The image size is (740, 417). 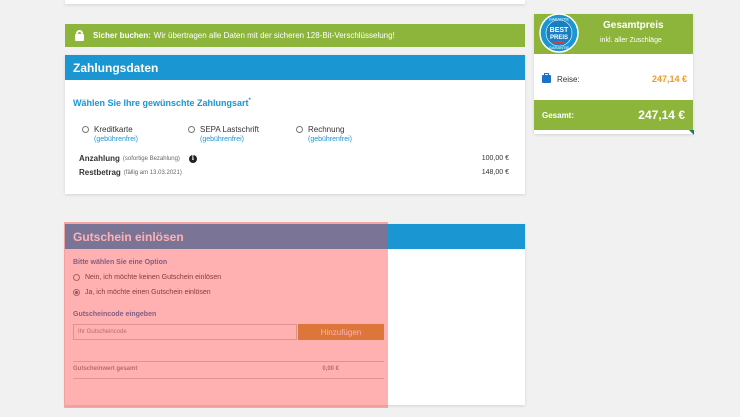 What do you see at coordinates (295, 2) in the screenshot?
I see `previous-section-card` at bounding box center [295, 2].